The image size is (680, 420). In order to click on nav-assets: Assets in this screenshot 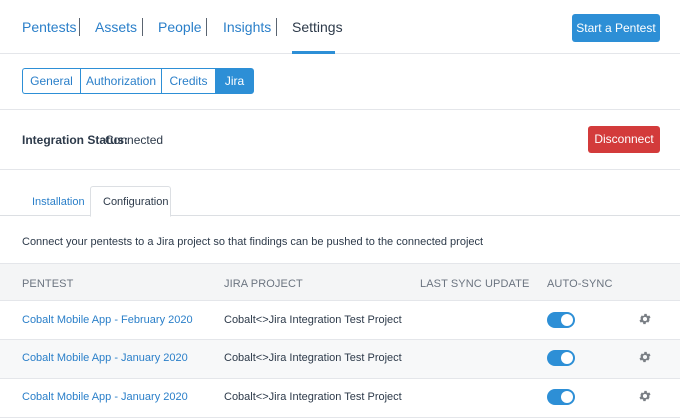, I will do `click(116, 27)`.